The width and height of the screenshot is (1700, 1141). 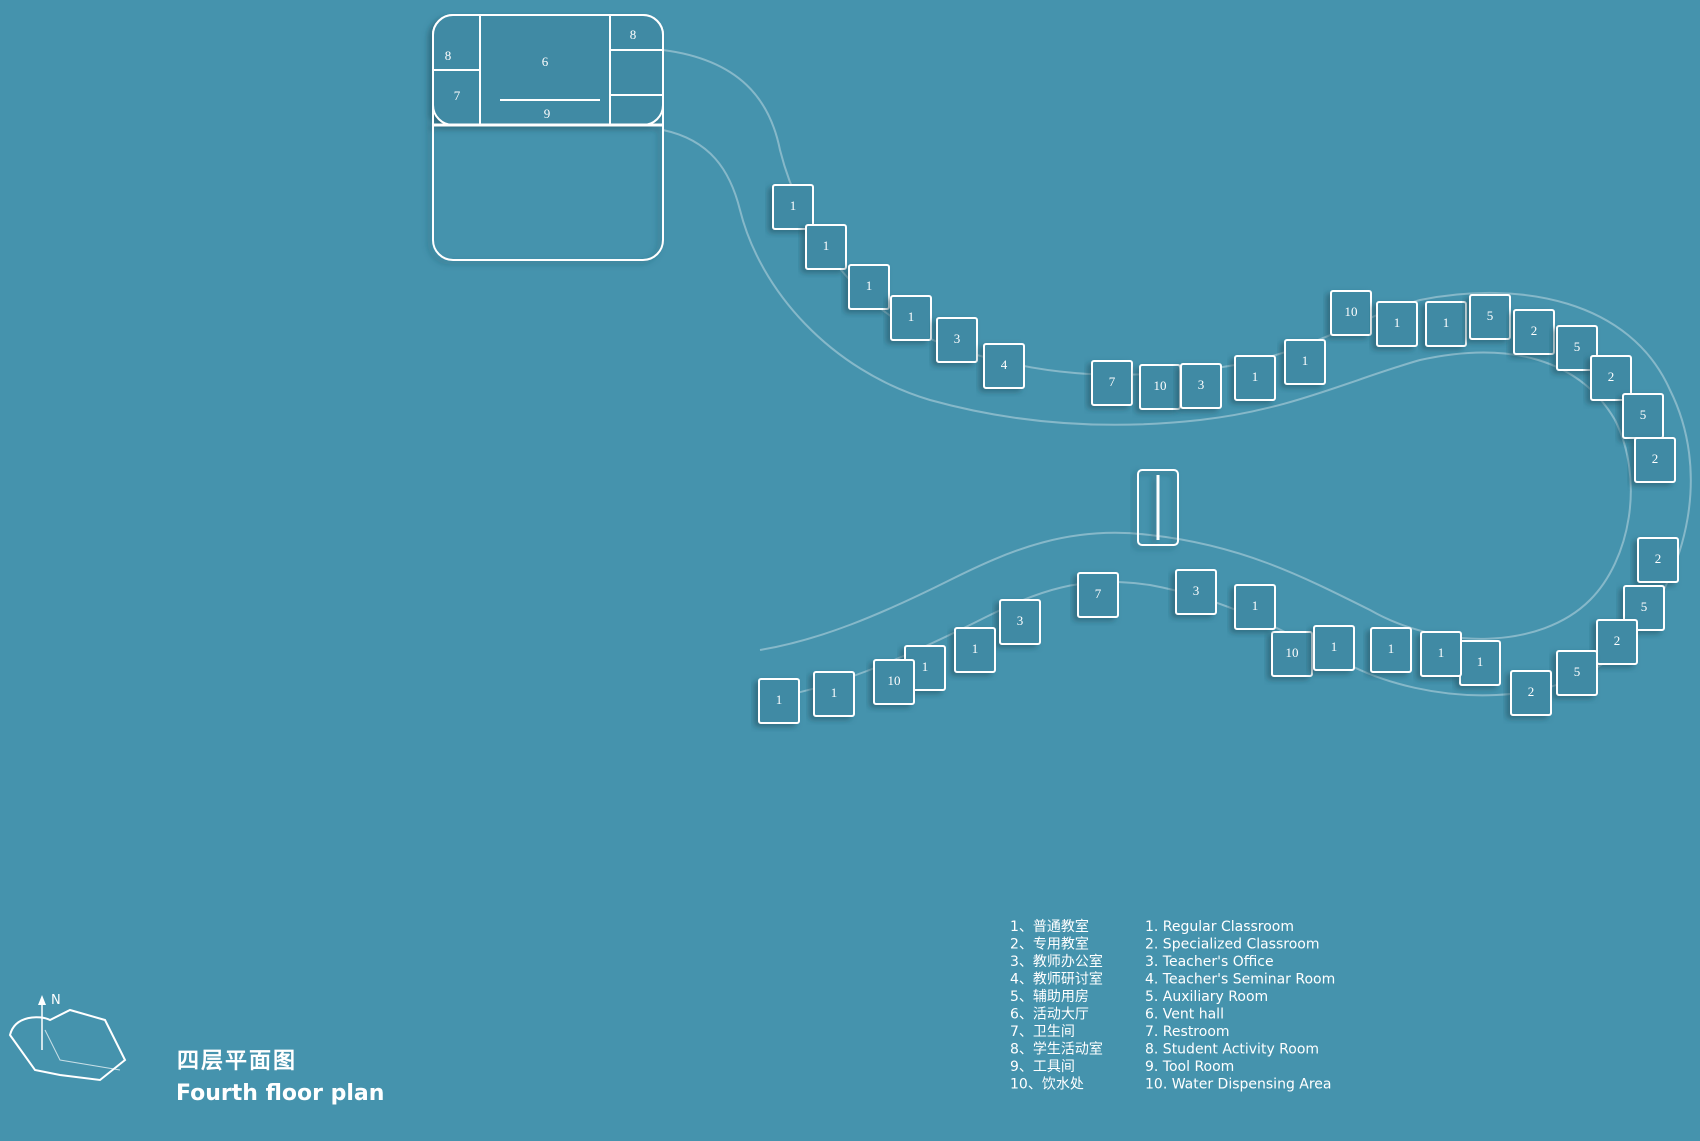 What do you see at coordinates (1240, 980) in the screenshot?
I see `legend-item: 4. Teacher's Seminar Room` at bounding box center [1240, 980].